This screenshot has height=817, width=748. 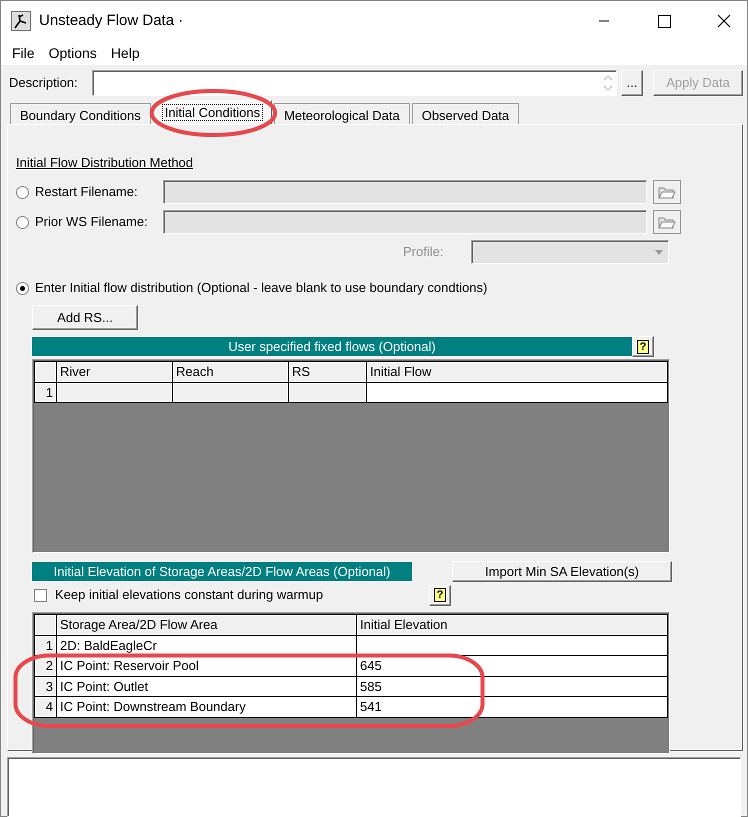 I want to click on column-header: RS, so click(x=327, y=372).